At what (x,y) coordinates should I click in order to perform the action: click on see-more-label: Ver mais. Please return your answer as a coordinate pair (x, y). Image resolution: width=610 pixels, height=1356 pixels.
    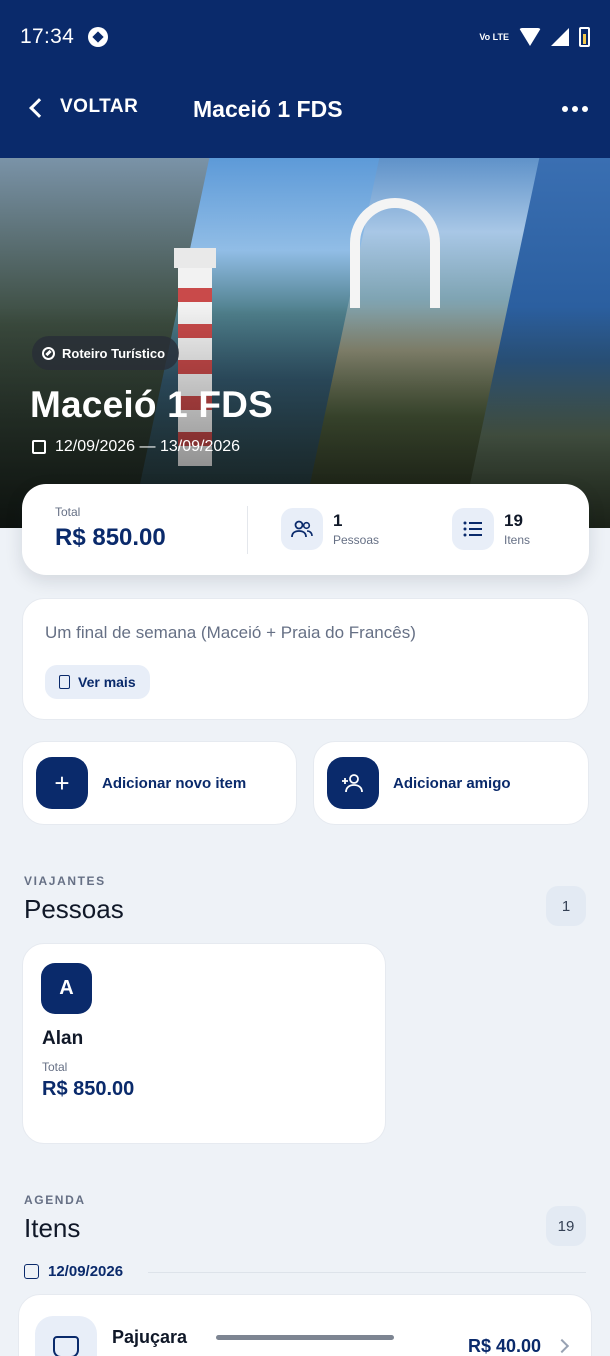
    Looking at the image, I should click on (107, 682).